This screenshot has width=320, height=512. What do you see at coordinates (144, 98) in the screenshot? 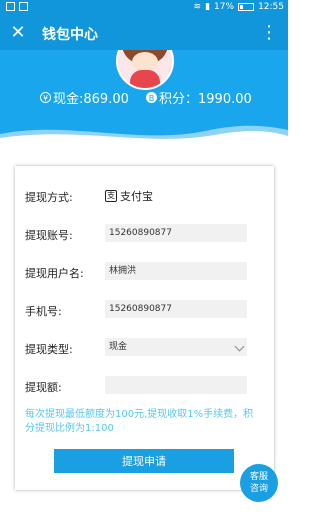
I see `balance-summary: ¥ 现金:869.00 B 积分：1990.00` at bounding box center [144, 98].